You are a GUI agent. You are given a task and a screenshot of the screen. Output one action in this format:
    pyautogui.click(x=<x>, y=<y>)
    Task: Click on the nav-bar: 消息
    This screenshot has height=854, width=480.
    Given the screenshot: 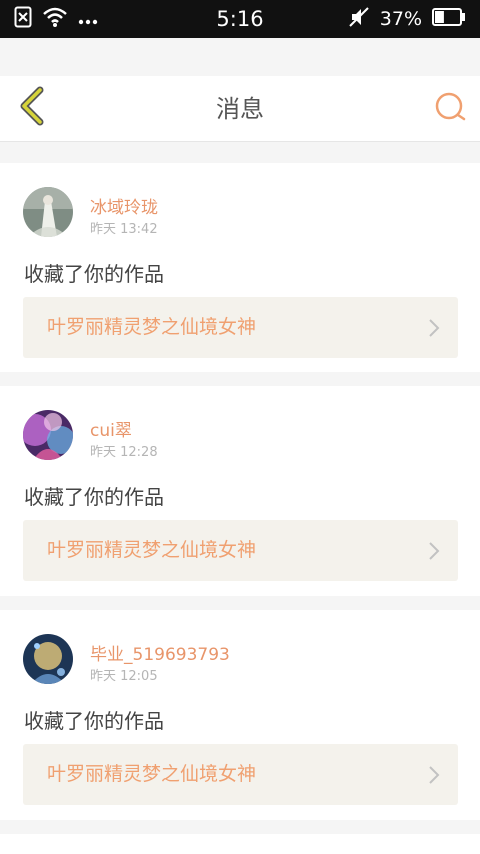 What is the action you would take?
    pyautogui.click(x=240, y=109)
    